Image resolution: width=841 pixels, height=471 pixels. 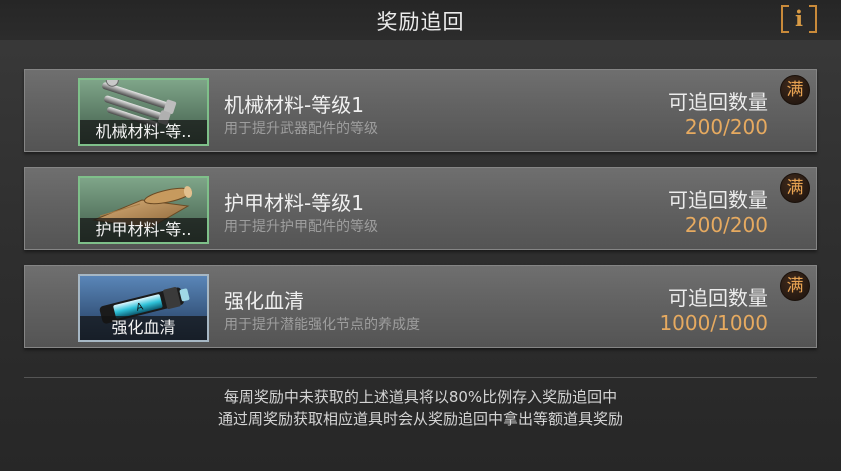 What do you see at coordinates (143, 210) in the screenshot?
I see `item-thumbnail: 护甲材料-等..` at bounding box center [143, 210].